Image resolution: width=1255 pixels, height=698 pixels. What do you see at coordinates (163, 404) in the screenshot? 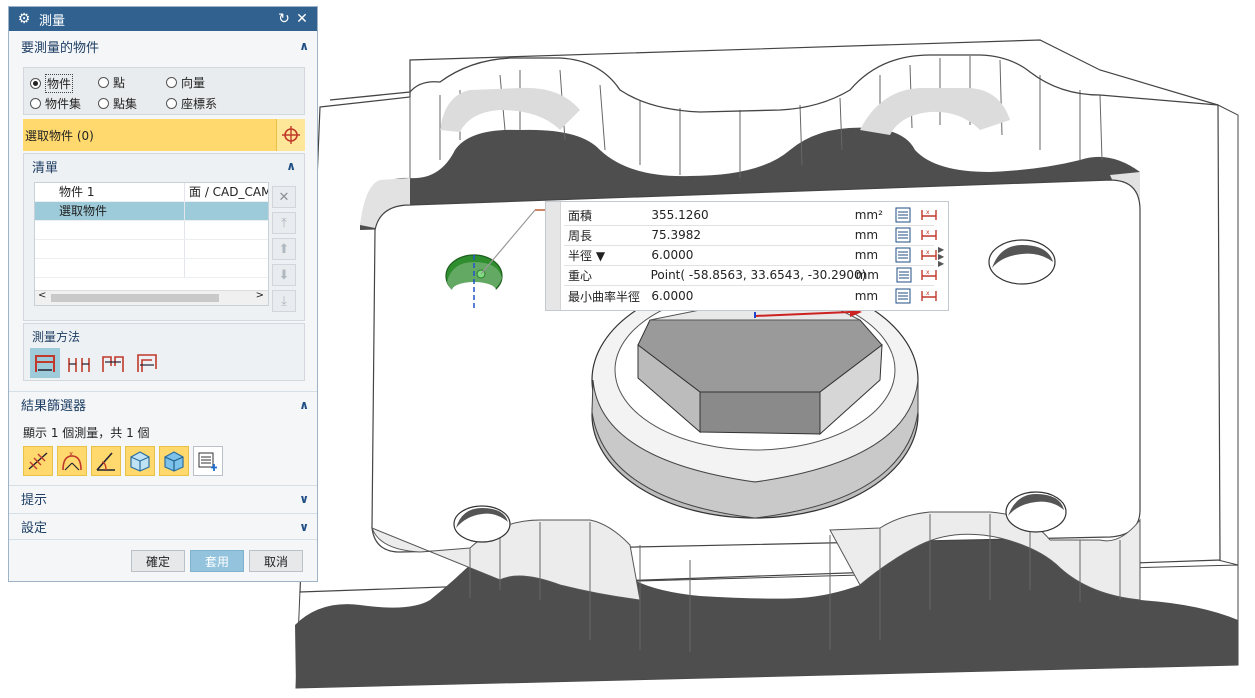
I see `filter-section-header: 結果篩選器 ∧` at bounding box center [163, 404].